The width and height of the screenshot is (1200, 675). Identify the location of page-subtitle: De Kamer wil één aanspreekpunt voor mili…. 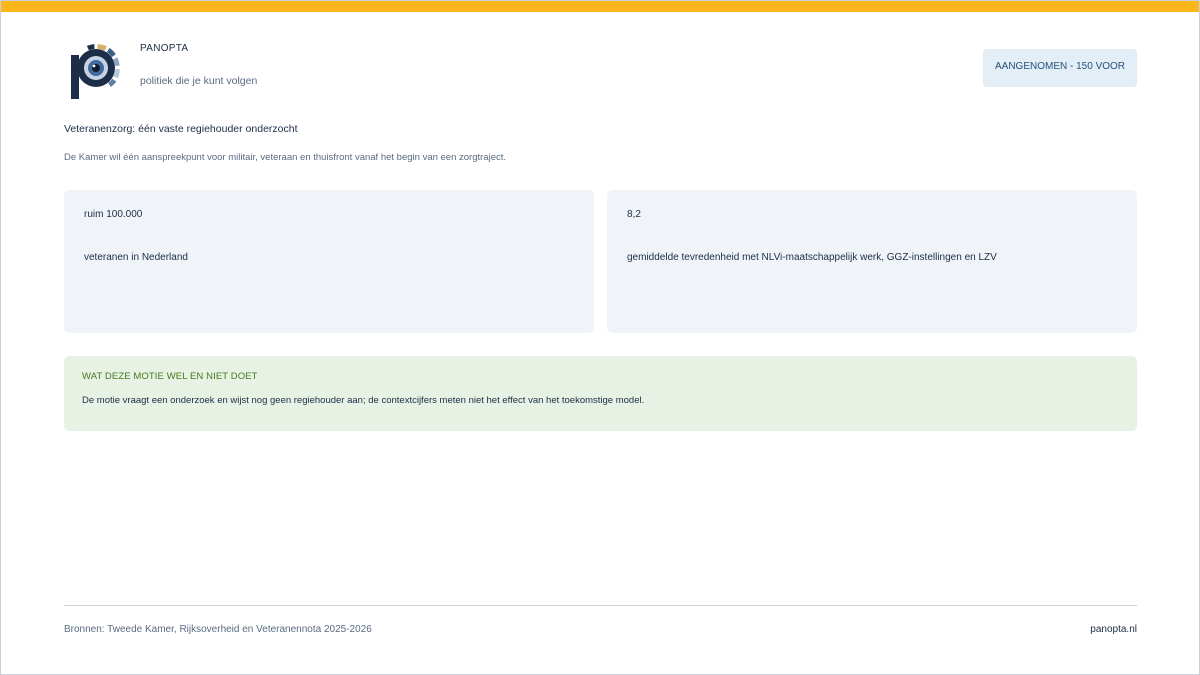
(285, 157).